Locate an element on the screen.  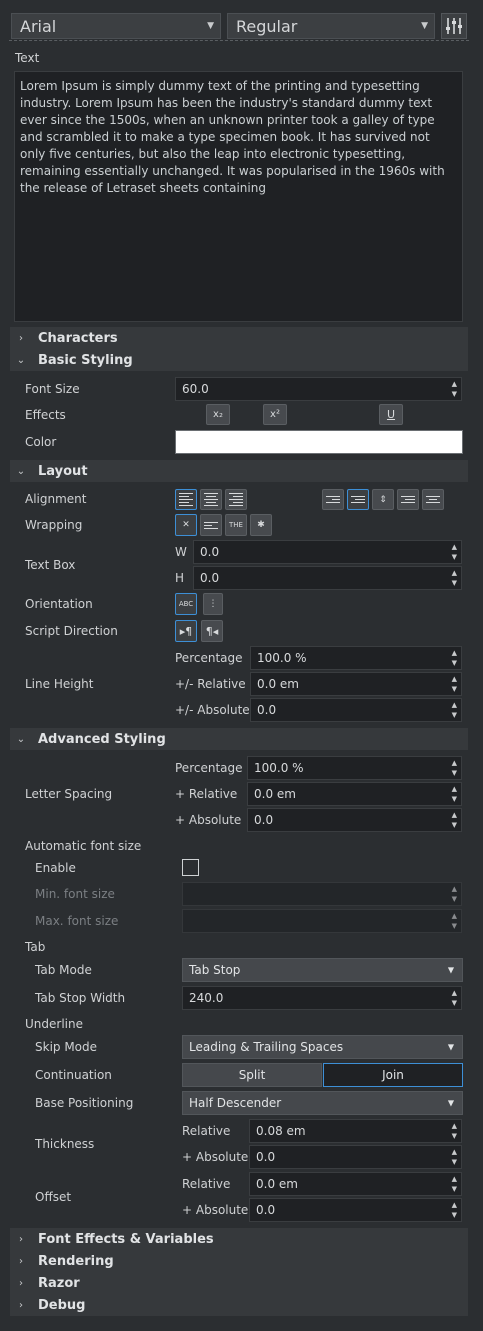
tab-label: Tab is located at coordinates (35, 947).